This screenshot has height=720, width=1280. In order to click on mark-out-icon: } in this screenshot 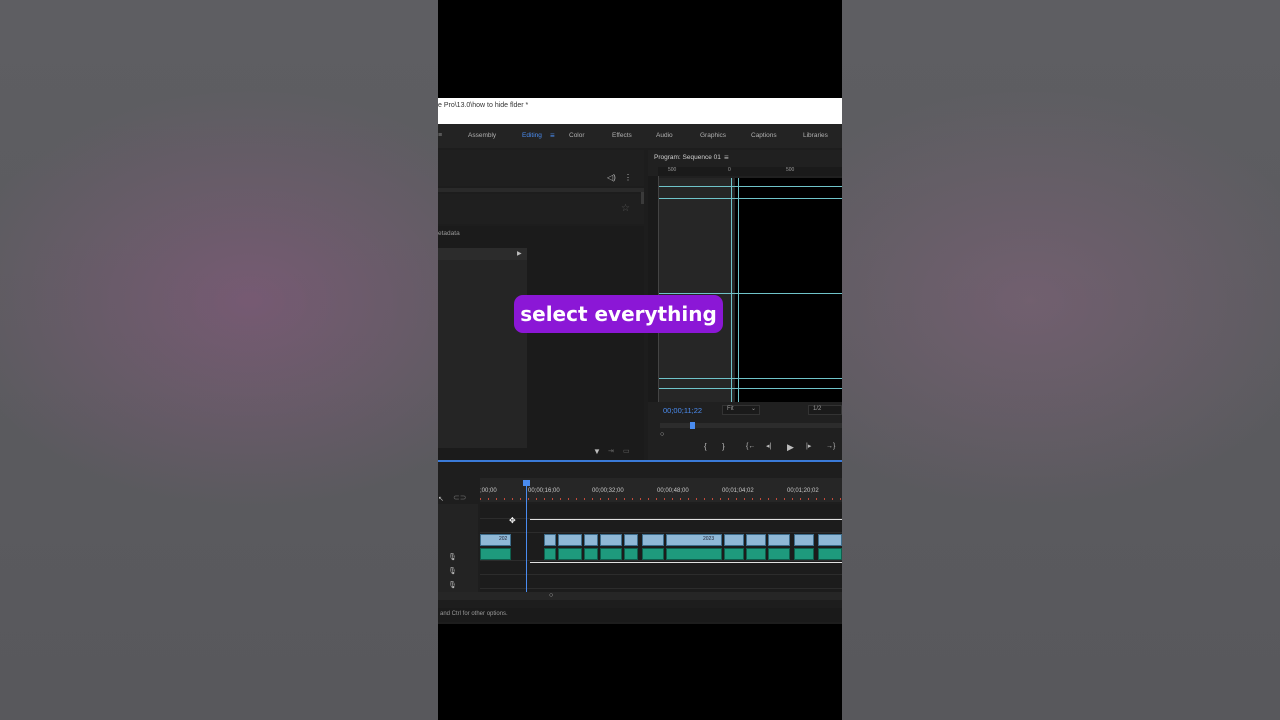, I will do `click(723, 447)`.